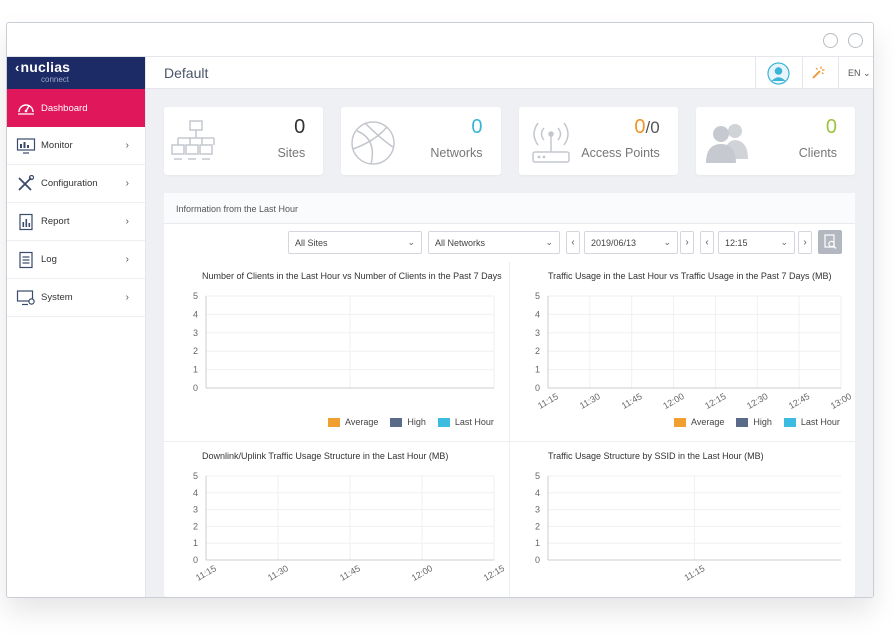  I want to click on summary-card-access-points: 0/0 Access Points, so click(598, 141).